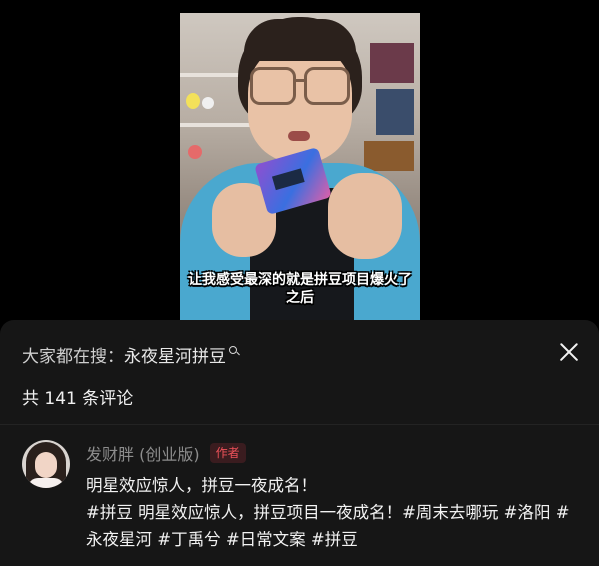  I want to click on search-suggestion-label: 大家都在搜：, so click(73, 356).